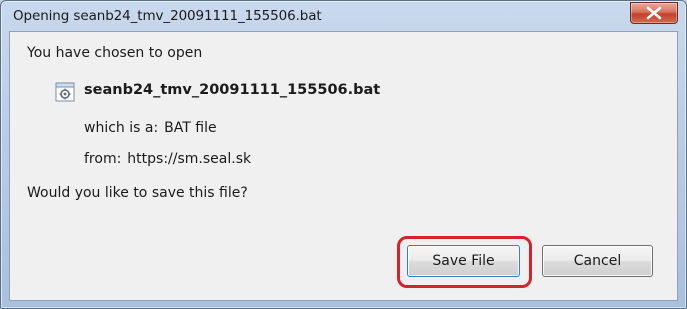 Image resolution: width=687 pixels, height=309 pixels. I want to click on close-icon, so click(654, 13).